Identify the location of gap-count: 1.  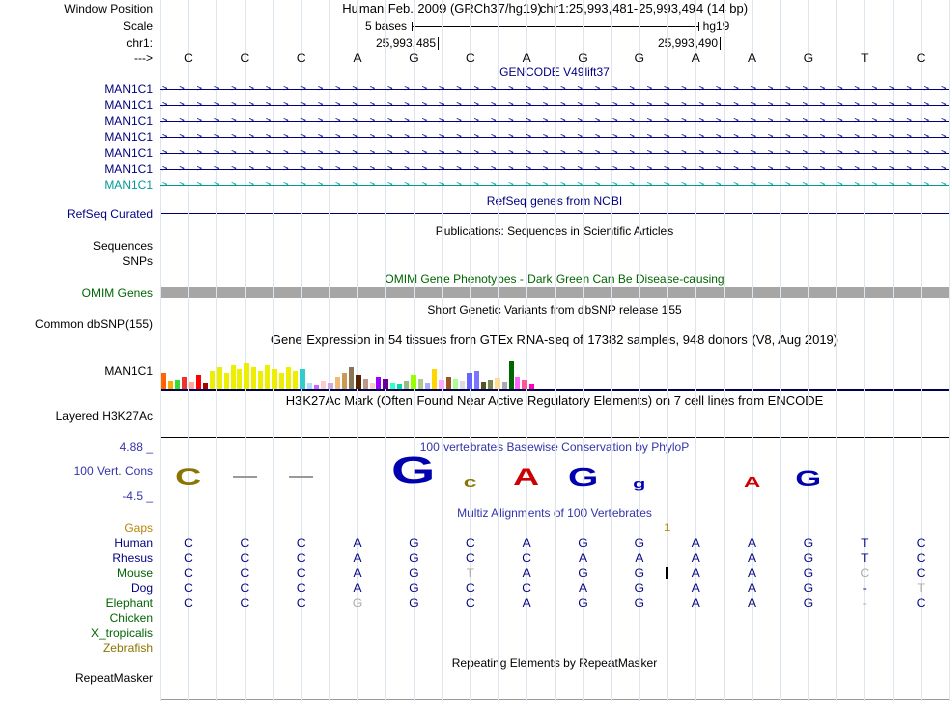
(667, 528).